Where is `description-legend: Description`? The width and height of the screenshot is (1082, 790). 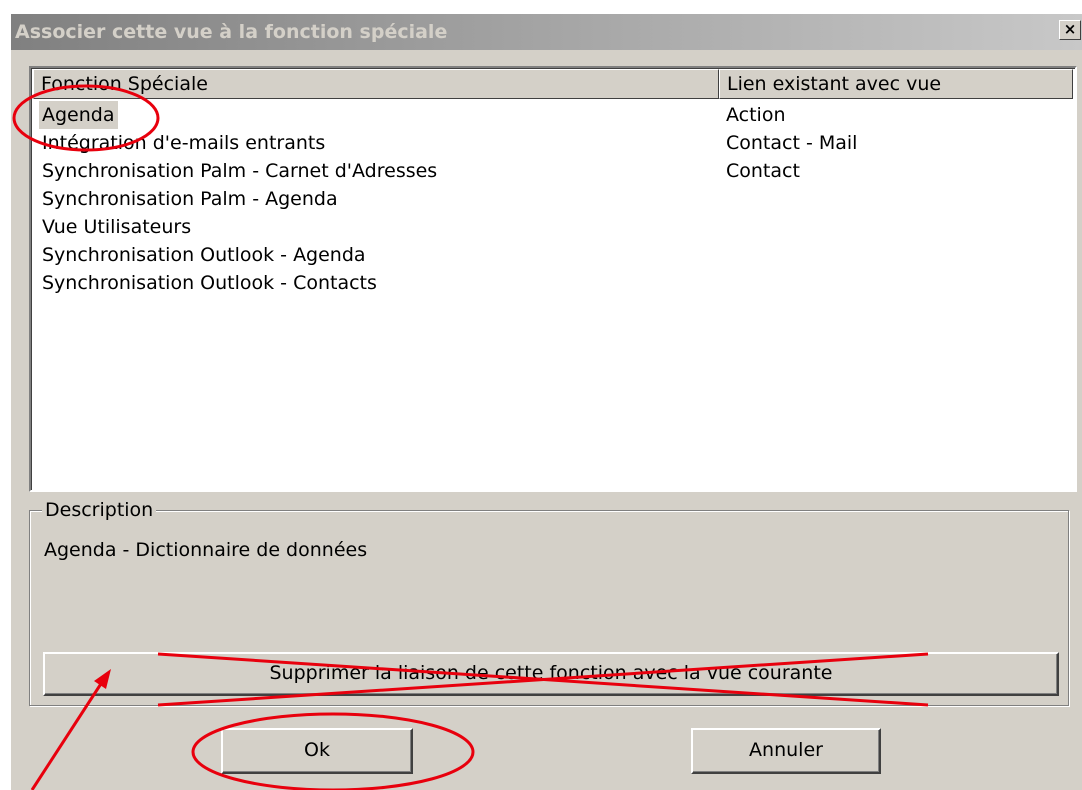 description-legend: Description is located at coordinates (99, 510).